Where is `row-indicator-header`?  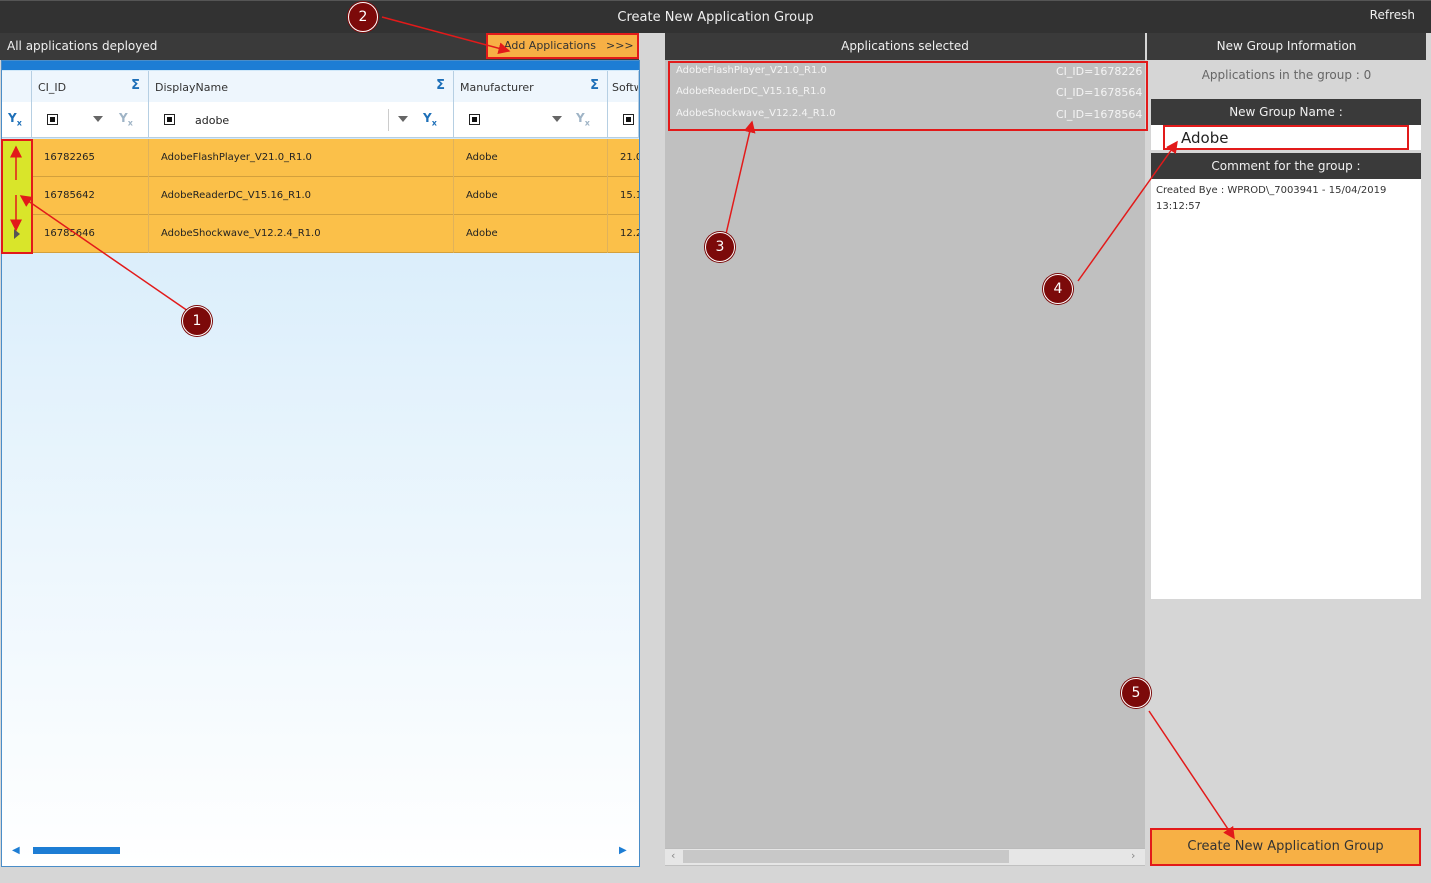
row-indicator-header is located at coordinates (17, 86).